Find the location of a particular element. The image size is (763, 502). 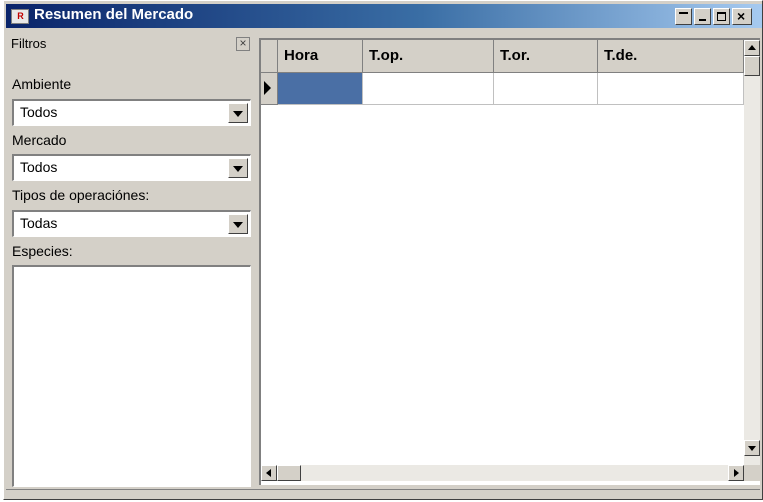

row-indicator-icon is located at coordinates (269, 89).